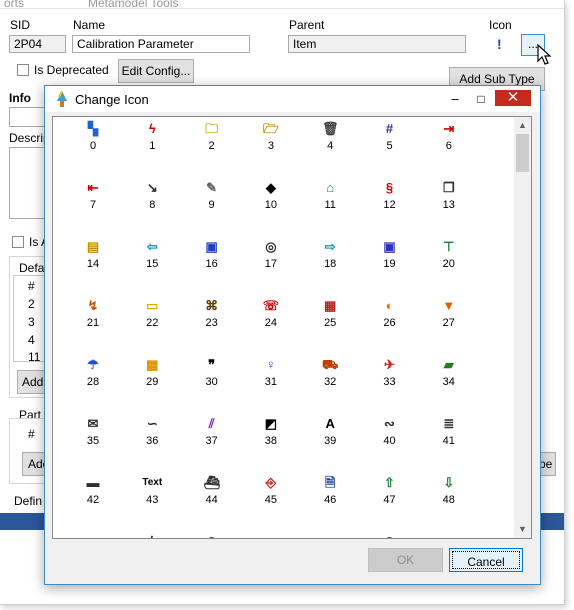  Describe the element at coordinates (92, 535) in the screenshot. I see `icon-cell: ➙` at that location.